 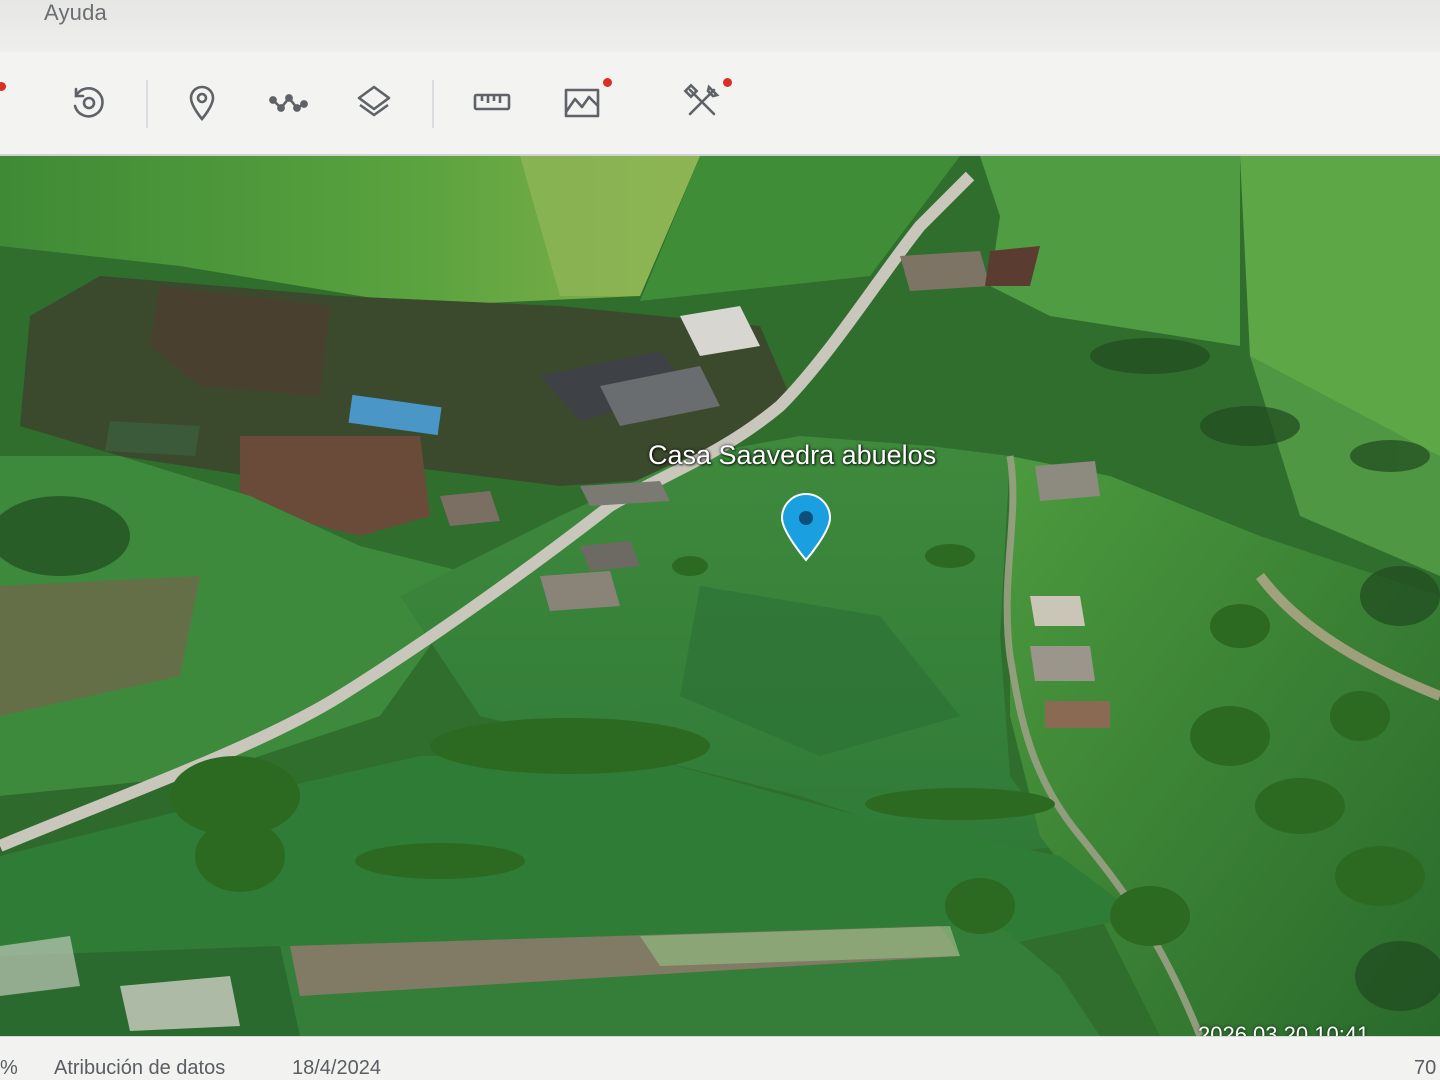 What do you see at coordinates (792, 455) in the screenshot?
I see `placemark-label: Casa Saavedra abuelos` at bounding box center [792, 455].